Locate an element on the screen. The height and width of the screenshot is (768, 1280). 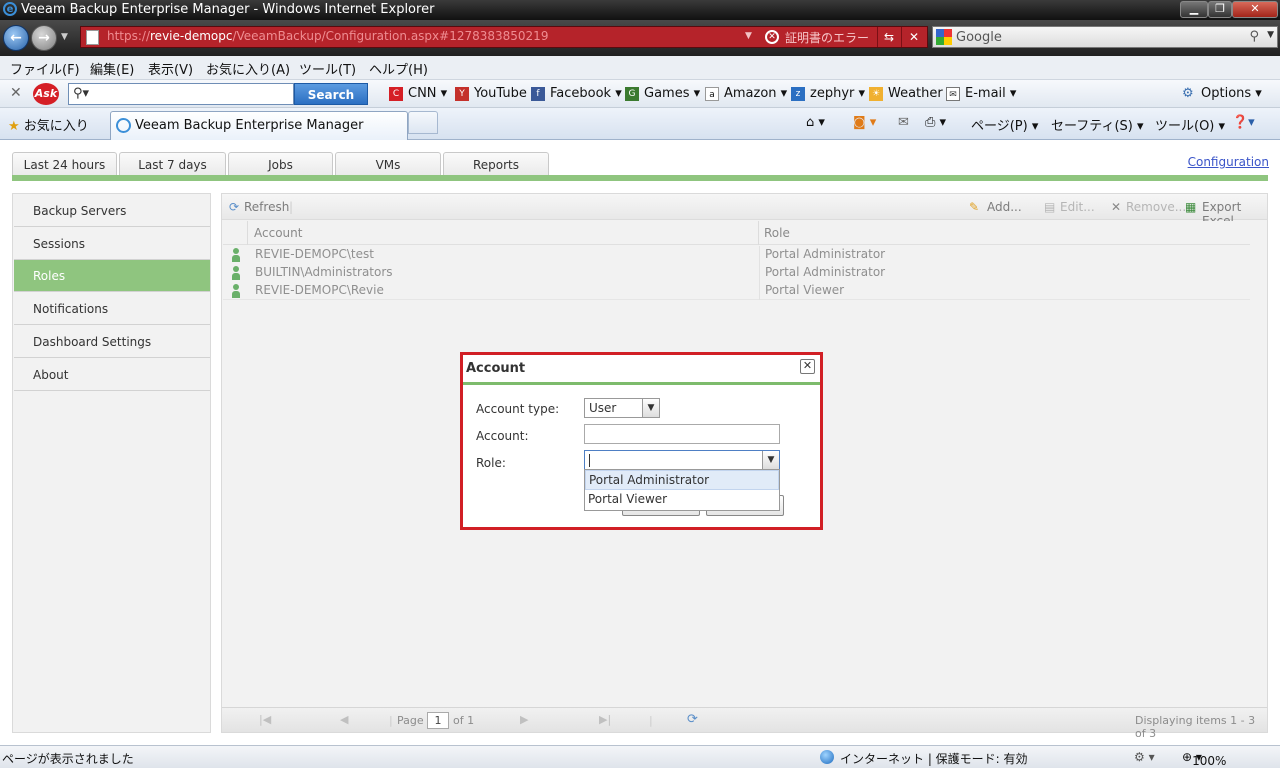
toolbar-close-icon: ✕ is located at coordinates (16, 93).